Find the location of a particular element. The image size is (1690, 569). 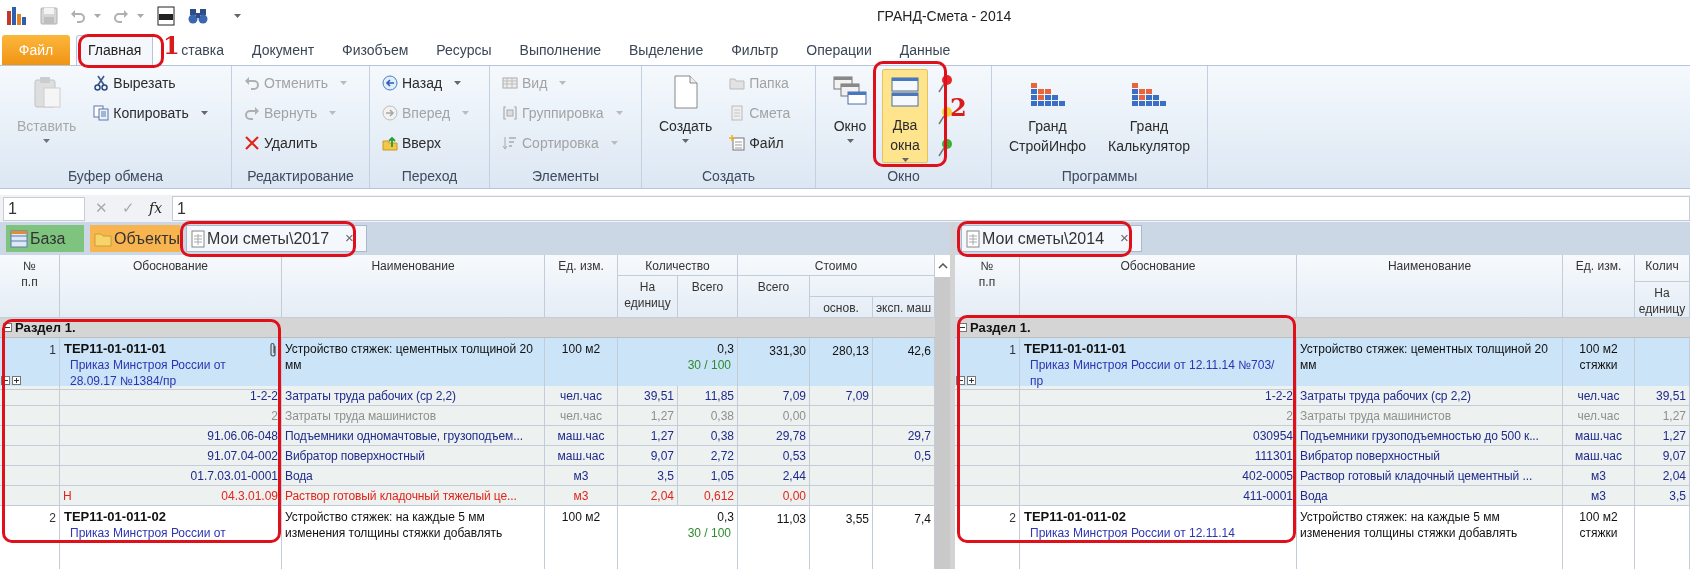

document-icon is located at coordinates (685, 92).